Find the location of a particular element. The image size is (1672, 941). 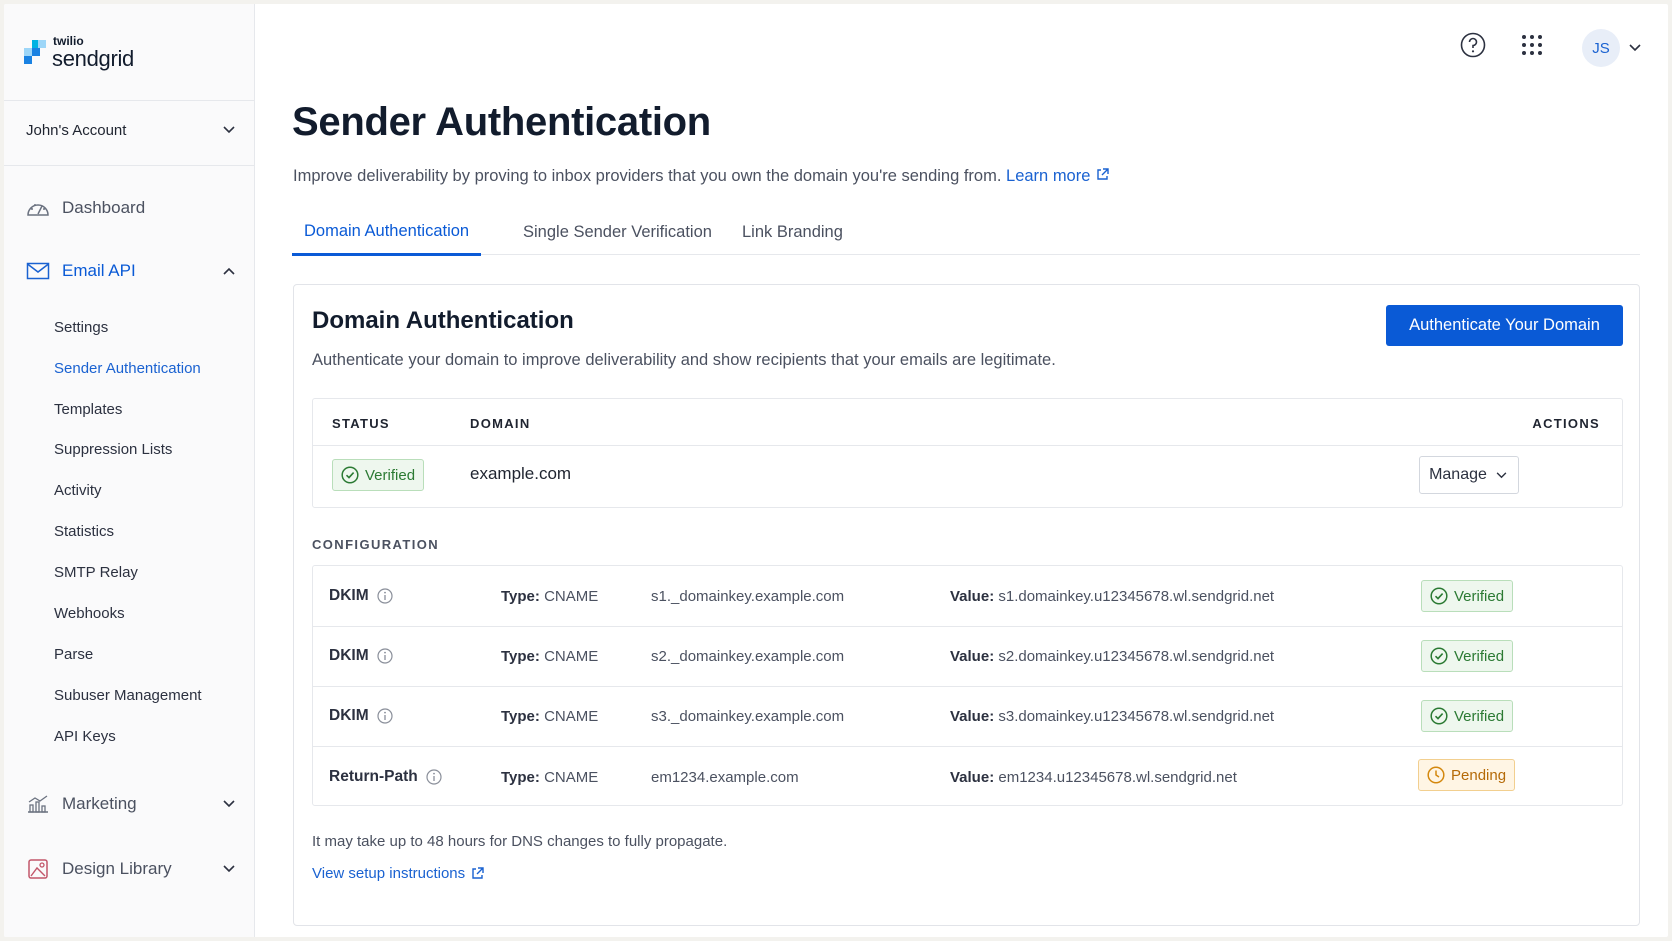

nav-dashboard: Dashboard is located at coordinates (131, 208).